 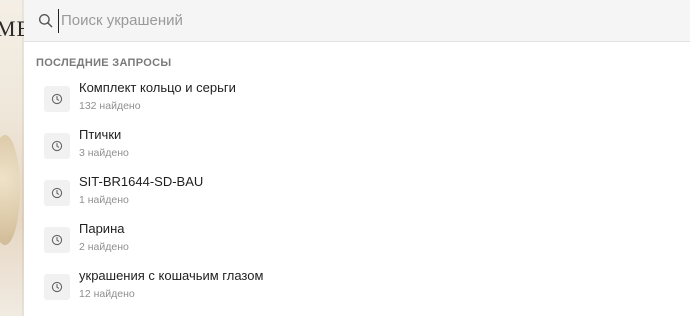 I want to click on recent-search-item: украшения с кошачьим глазом 12 найдено, so click(x=357, y=292).